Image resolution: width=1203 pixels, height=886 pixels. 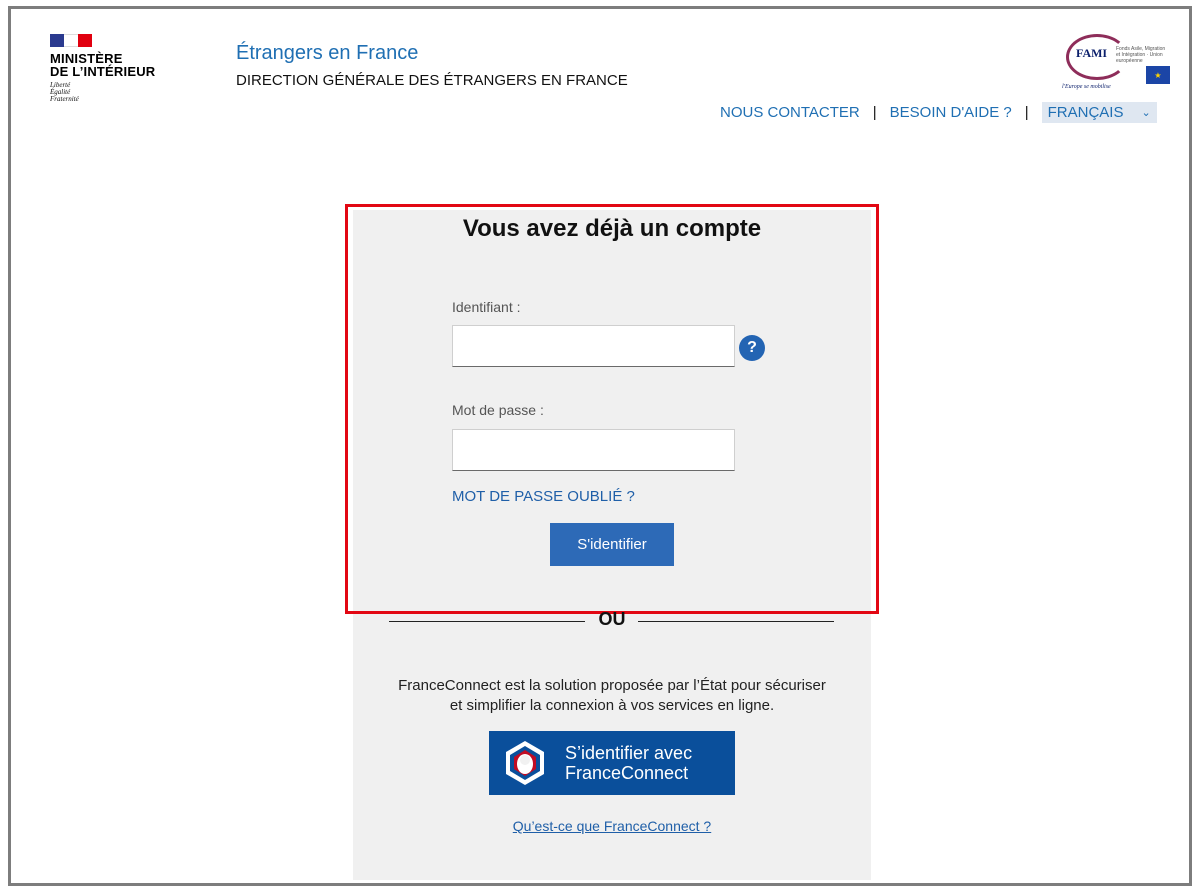 I want to click on fami-logo-text: FAMI, so click(x=1092, y=53).